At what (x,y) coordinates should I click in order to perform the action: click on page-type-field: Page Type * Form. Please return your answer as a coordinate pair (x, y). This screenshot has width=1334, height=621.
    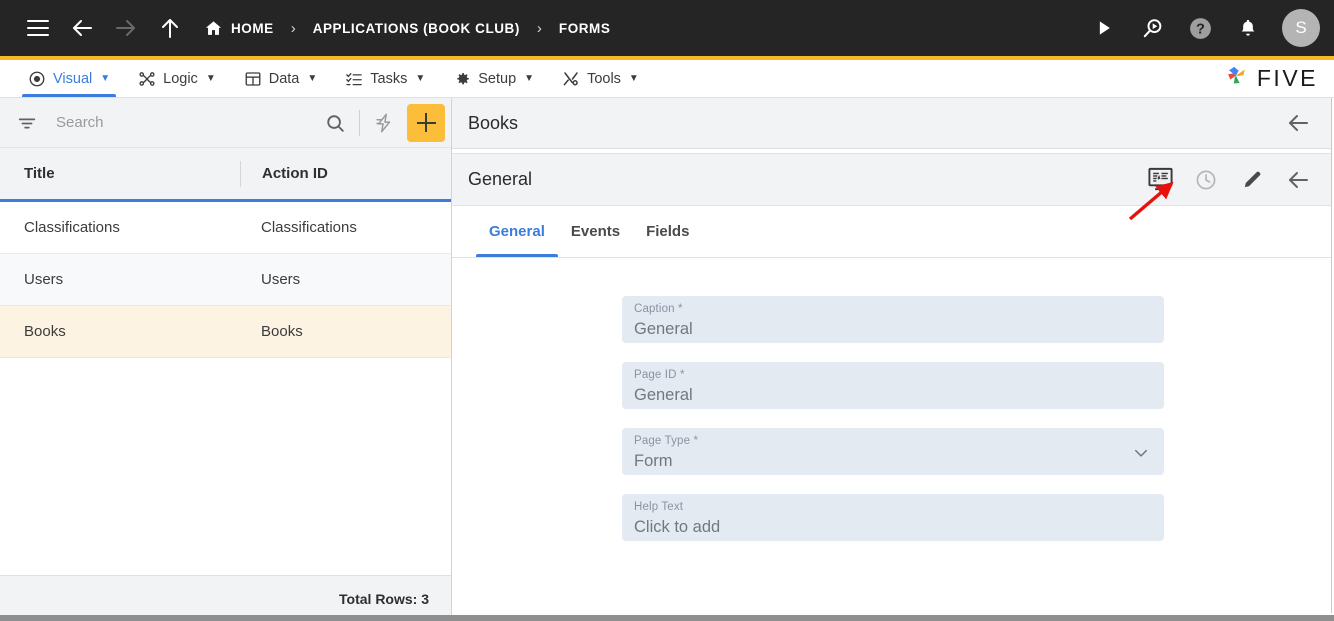
    Looking at the image, I should click on (893, 451).